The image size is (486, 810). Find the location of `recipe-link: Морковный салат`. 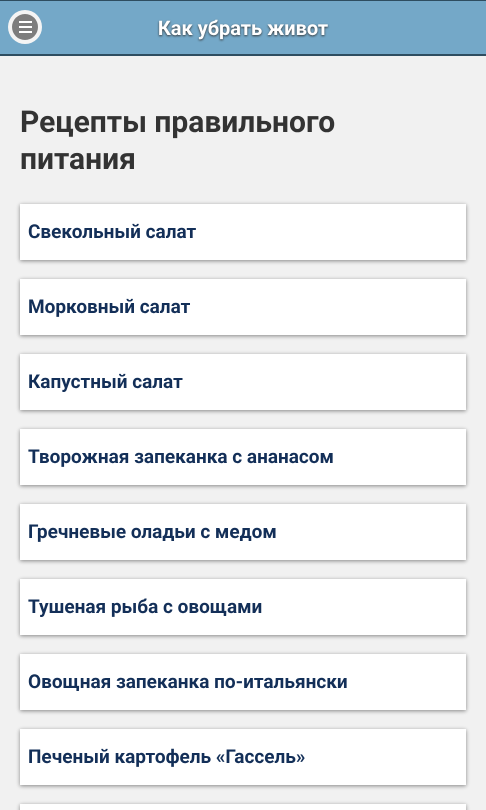

recipe-link: Морковный салат is located at coordinates (243, 307).